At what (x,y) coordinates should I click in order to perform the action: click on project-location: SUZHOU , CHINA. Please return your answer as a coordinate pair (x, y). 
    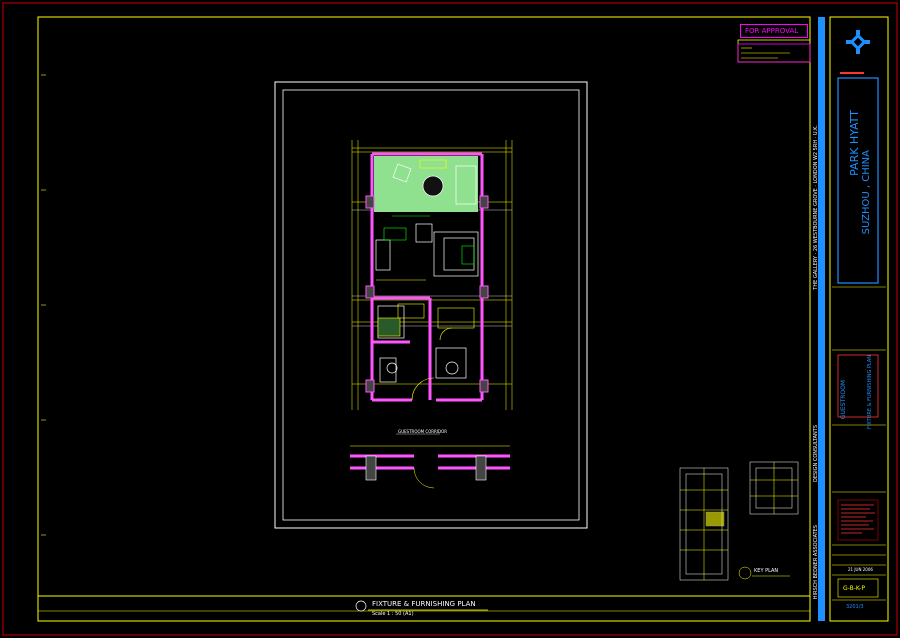
    Looking at the image, I should click on (866, 192).